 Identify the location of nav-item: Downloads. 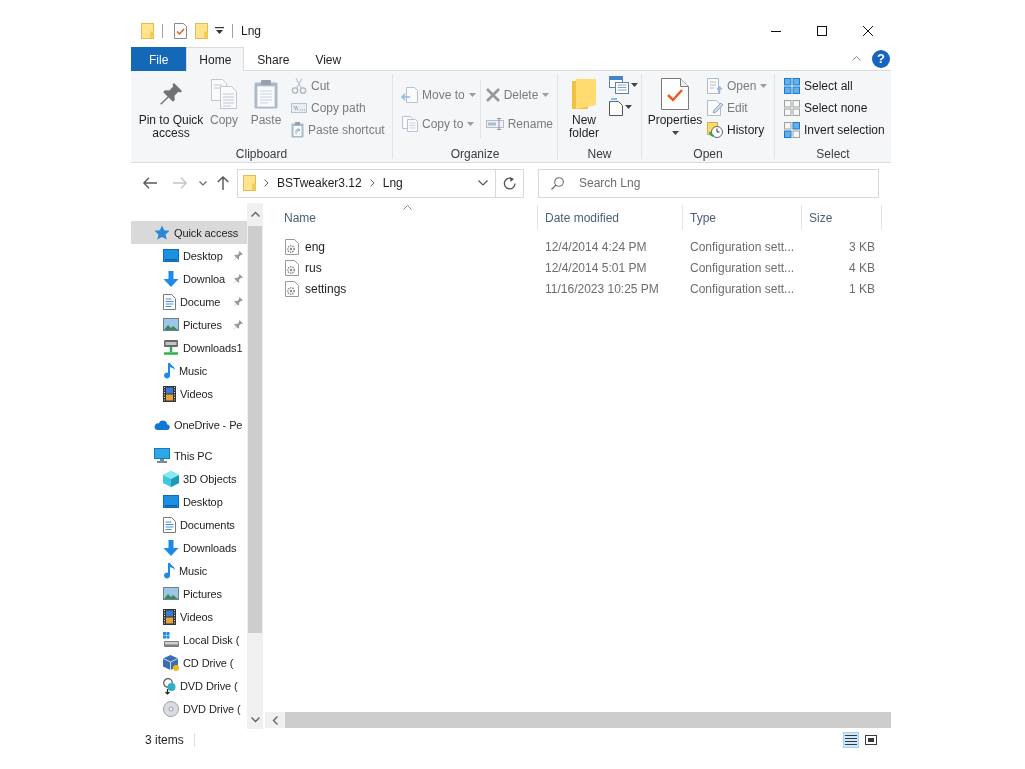
(189, 547).